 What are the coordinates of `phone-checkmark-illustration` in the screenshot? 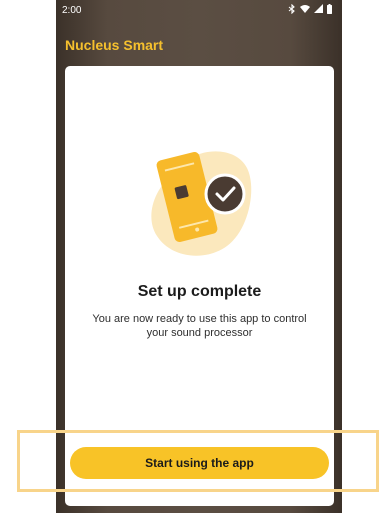 It's located at (199, 200).